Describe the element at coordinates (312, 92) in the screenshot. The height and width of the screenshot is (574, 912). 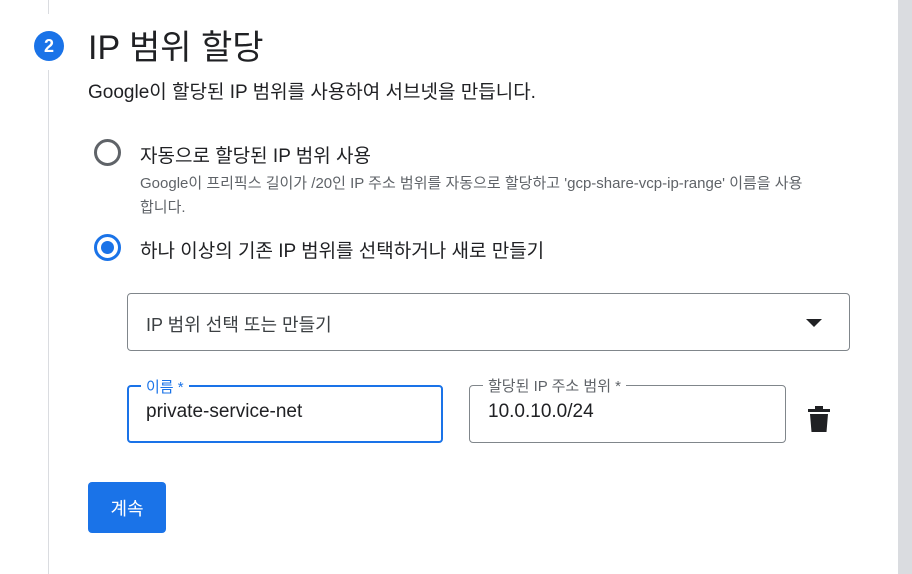
I see `step-description: Google이 할당된 IP 범위를 사용하여 서브넷을 만듭니다.` at that location.